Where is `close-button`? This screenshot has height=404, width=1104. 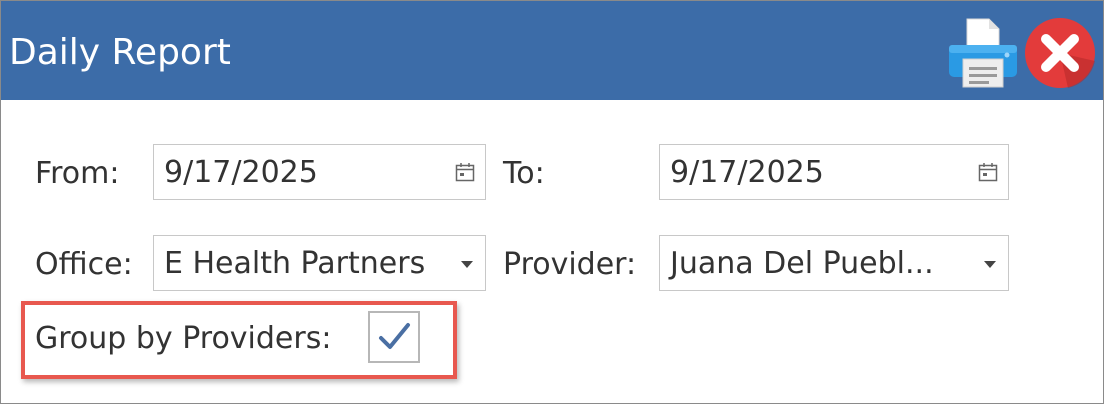
close-button is located at coordinates (1060, 53).